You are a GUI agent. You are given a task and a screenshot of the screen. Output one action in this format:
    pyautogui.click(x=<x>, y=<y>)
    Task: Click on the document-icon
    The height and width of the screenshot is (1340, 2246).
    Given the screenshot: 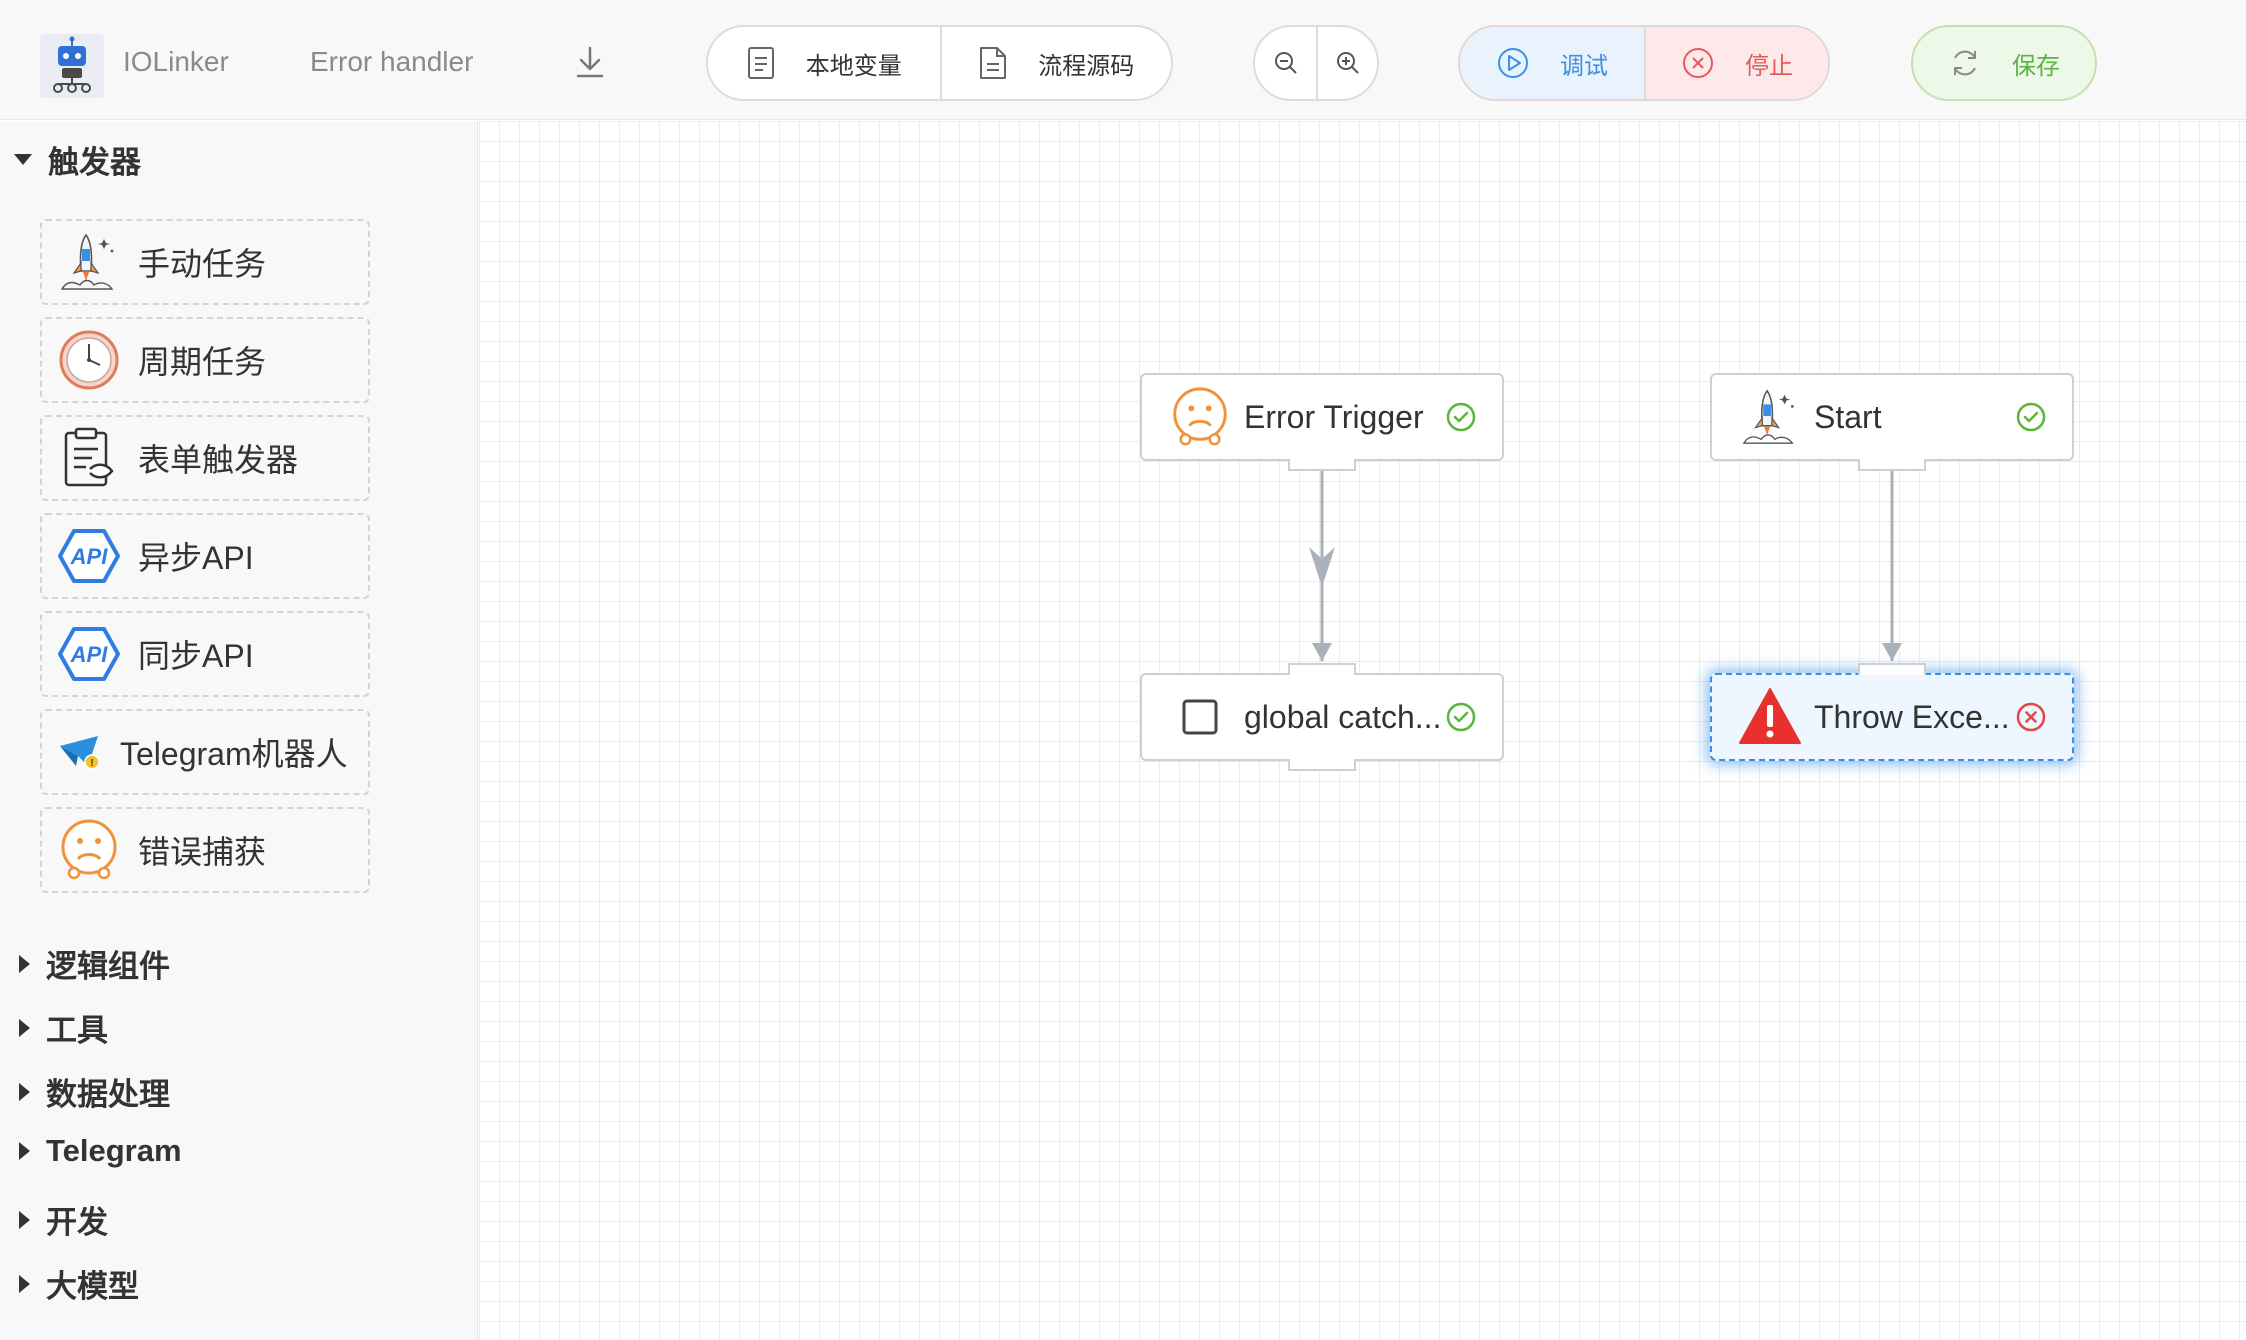 What is the action you would take?
    pyautogui.click(x=760, y=63)
    